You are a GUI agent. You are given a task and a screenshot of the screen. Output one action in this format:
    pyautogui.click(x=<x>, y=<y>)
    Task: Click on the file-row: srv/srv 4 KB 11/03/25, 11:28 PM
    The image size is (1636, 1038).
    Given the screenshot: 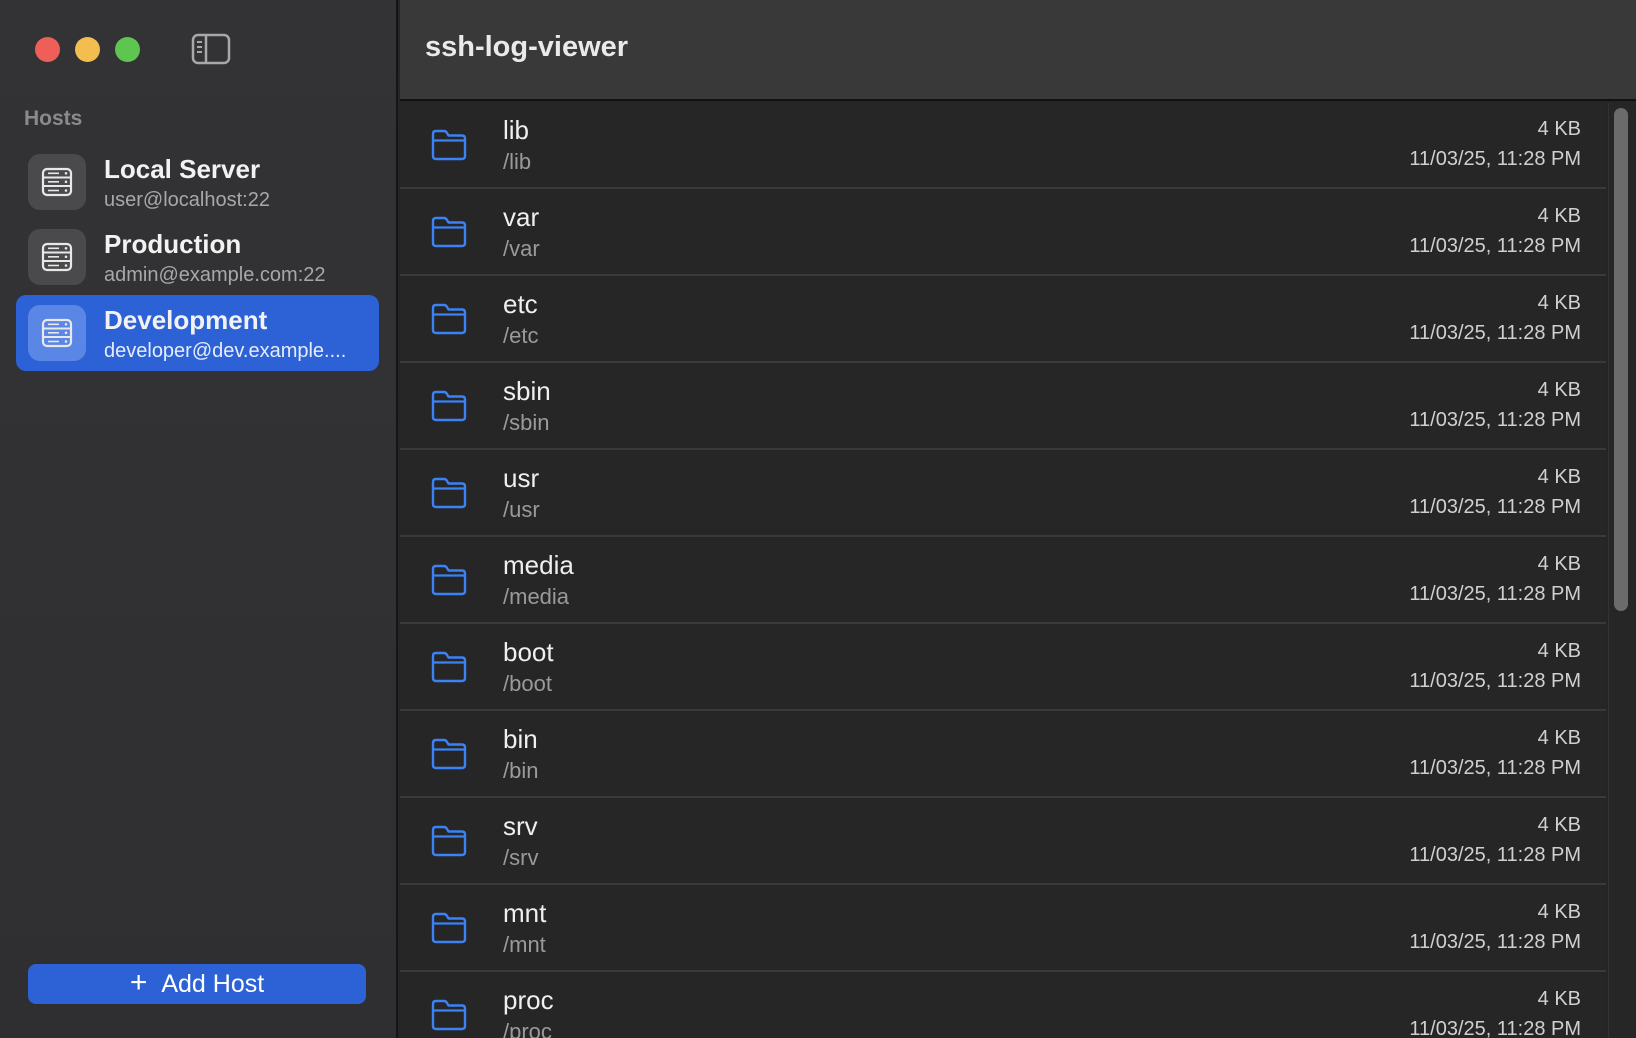 What is the action you would take?
    pyautogui.click(x=1003, y=842)
    